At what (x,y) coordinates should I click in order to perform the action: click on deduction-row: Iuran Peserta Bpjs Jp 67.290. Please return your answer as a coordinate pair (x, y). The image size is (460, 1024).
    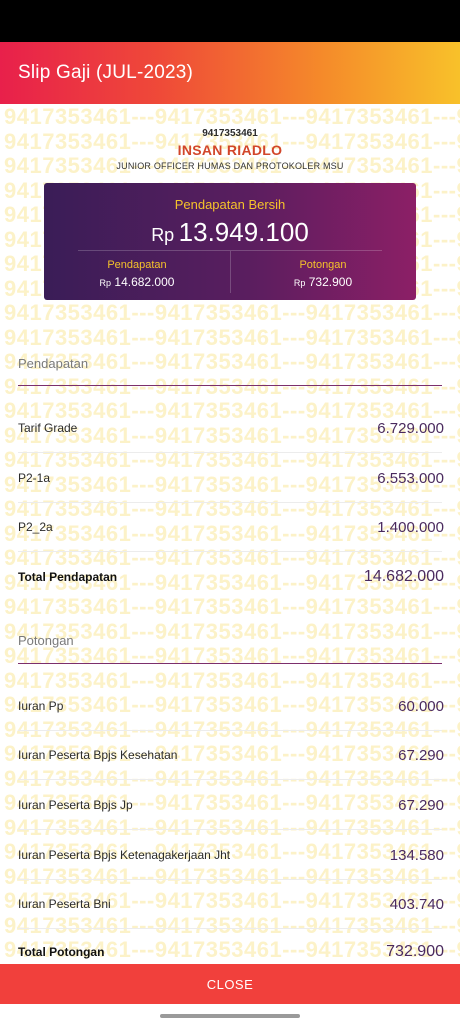
    Looking at the image, I should click on (231, 805).